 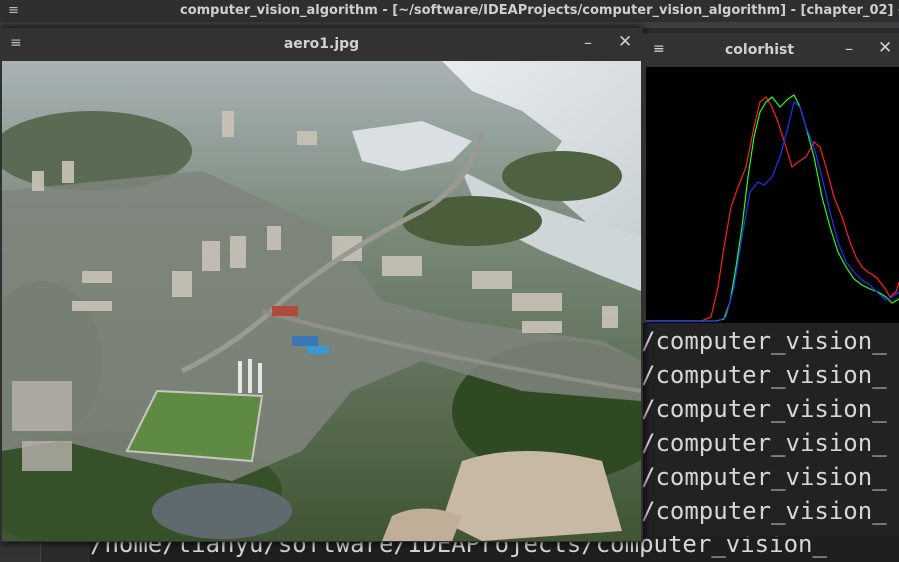 I want to click on image-window-titlebar: ≡ aero1.jpg – ✕, so click(x=321, y=44).